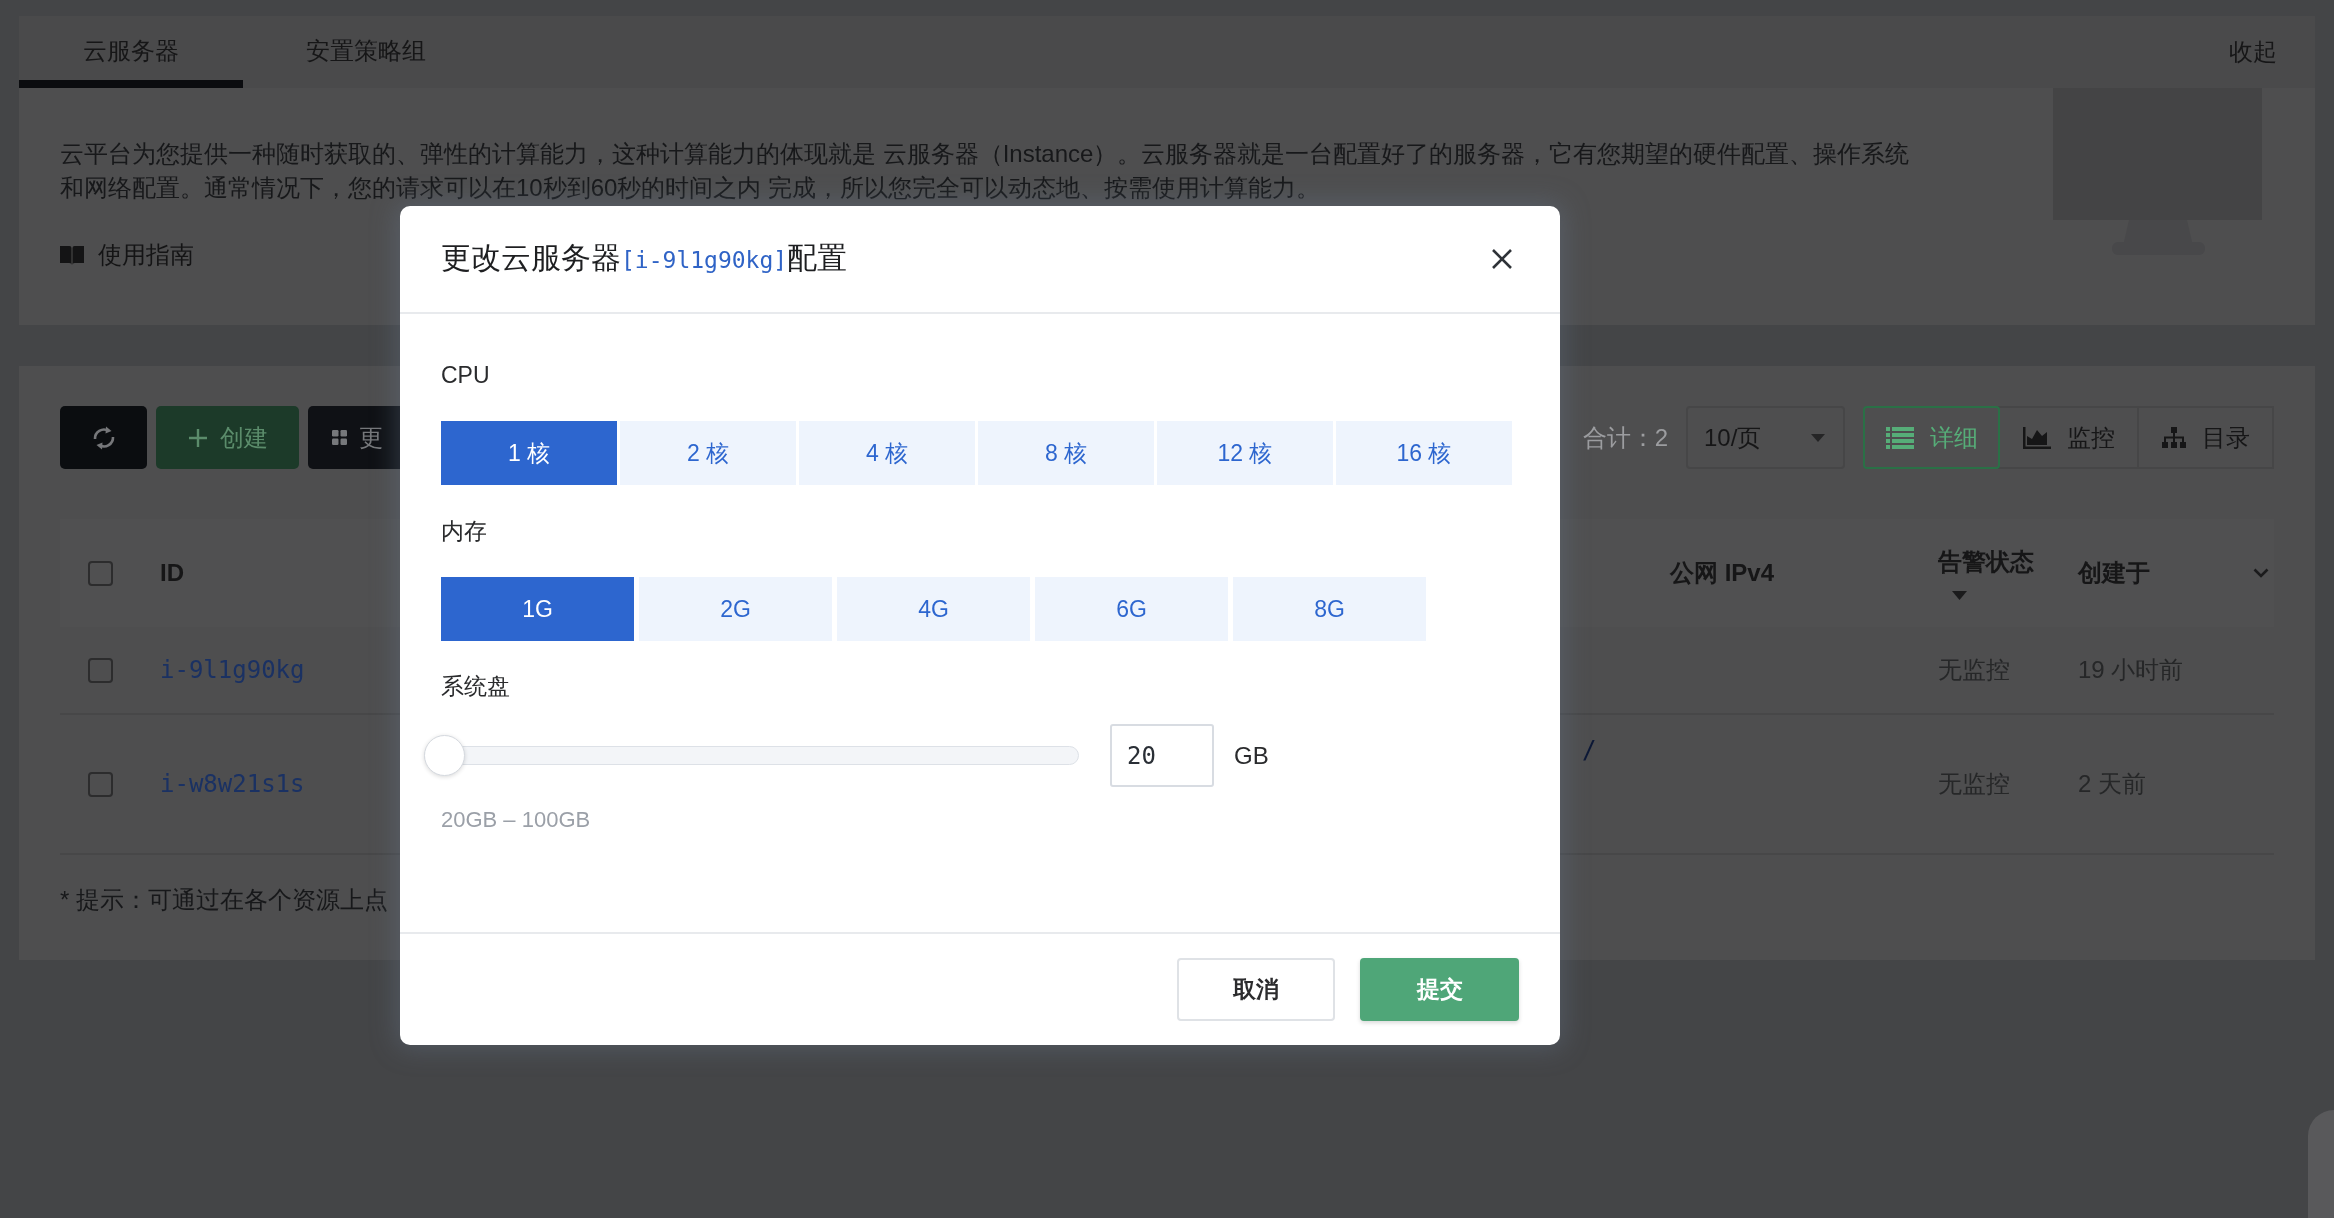 The image size is (2334, 1218). Describe the element at coordinates (2036, 437) in the screenshot. I see `area-chart-icon` at that location.